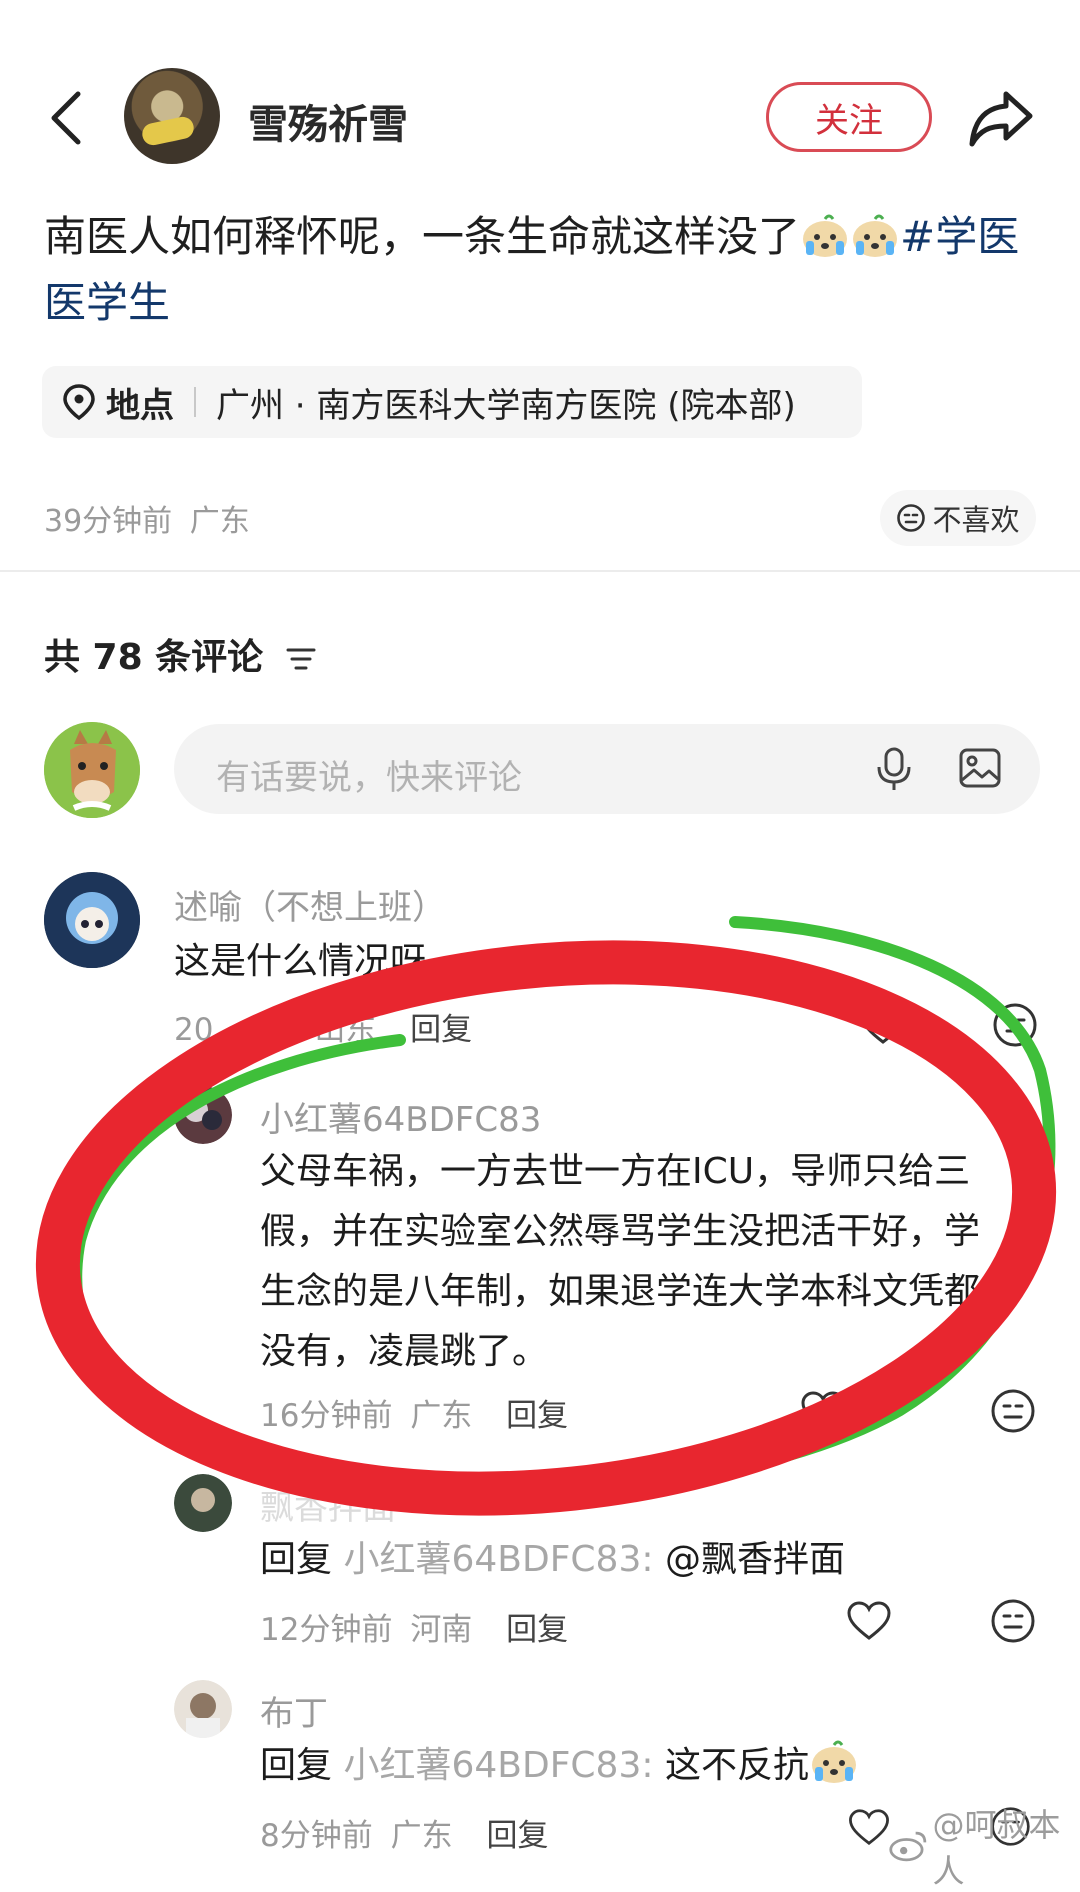  I want to click on location-pin-icon, so click(79, 402).